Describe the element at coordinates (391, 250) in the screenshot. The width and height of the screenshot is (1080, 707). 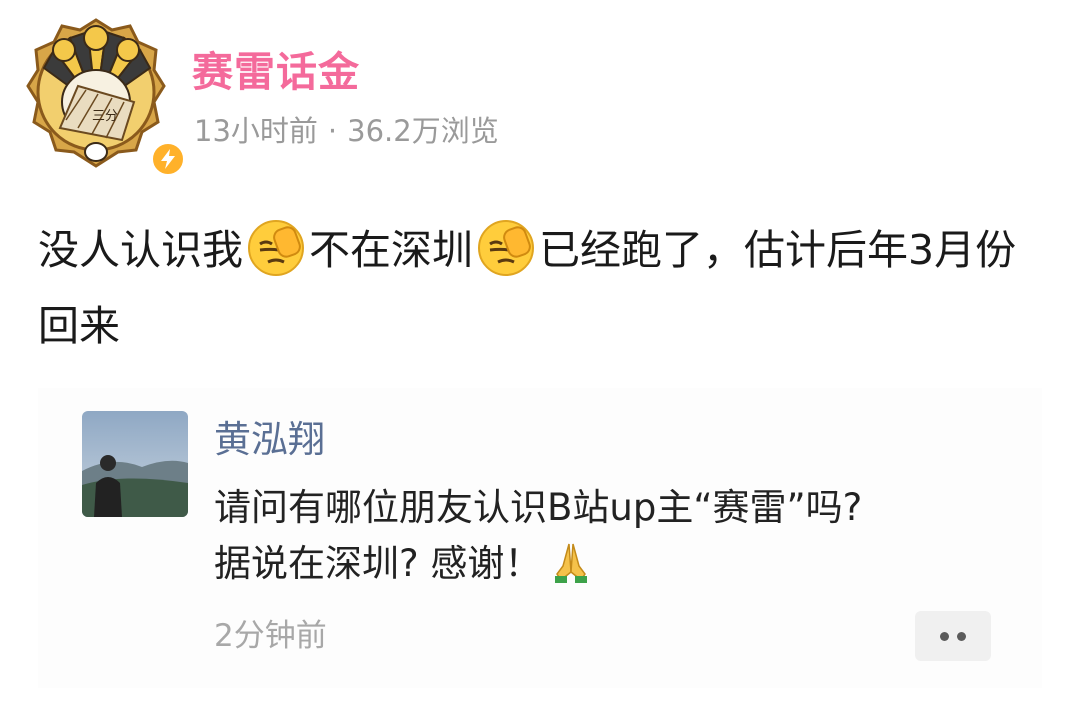
I see `post-text-part2: 不在深圳` at that location.